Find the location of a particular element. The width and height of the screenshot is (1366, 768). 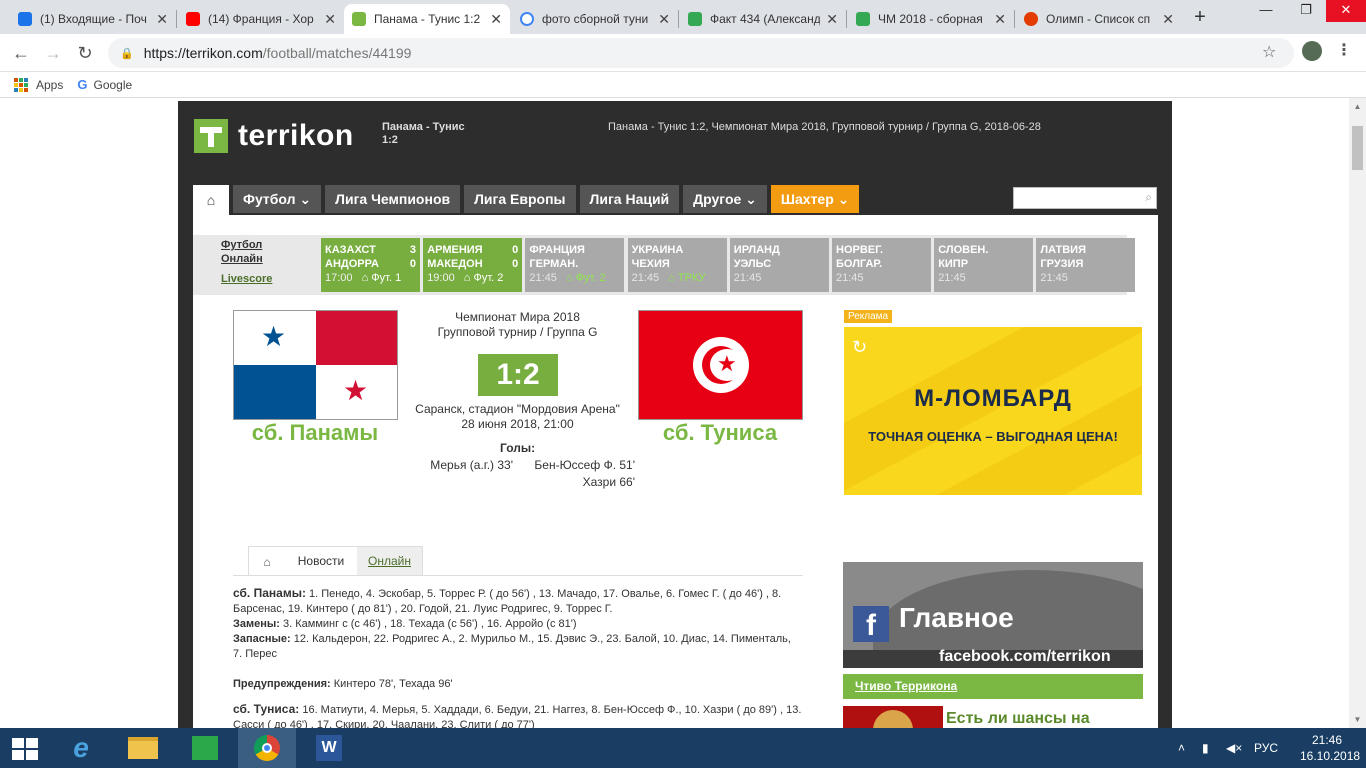

start-button is located at coordinates (29, 748).